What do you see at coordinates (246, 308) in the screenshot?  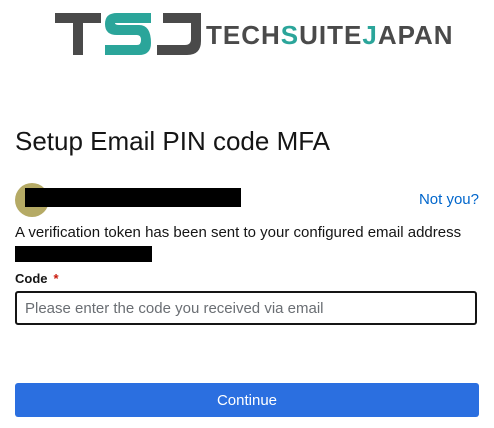 I see `code-input` at bounding box center [246, 308].